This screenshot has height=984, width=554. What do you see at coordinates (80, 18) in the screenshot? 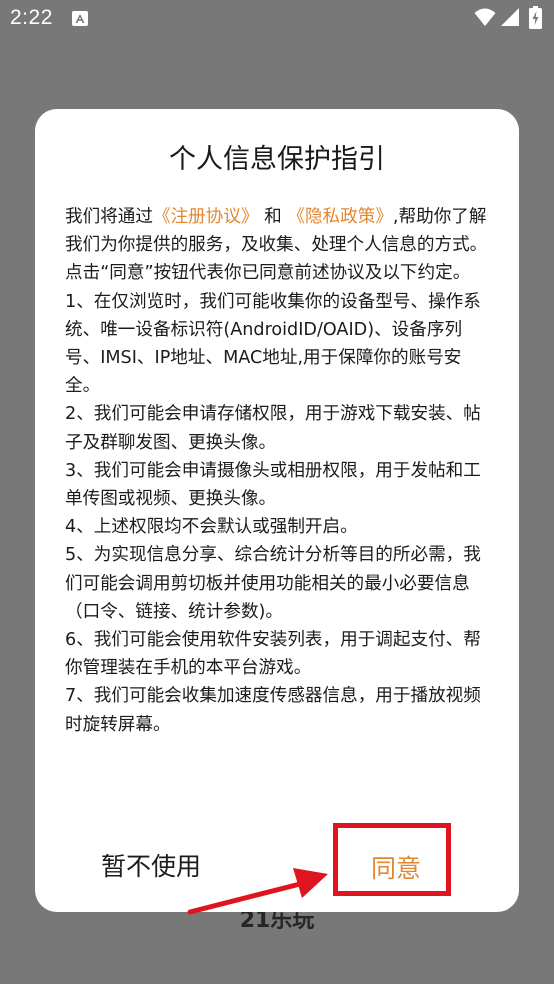
I see `a-notification-icon` at bounding box center [80, 18].